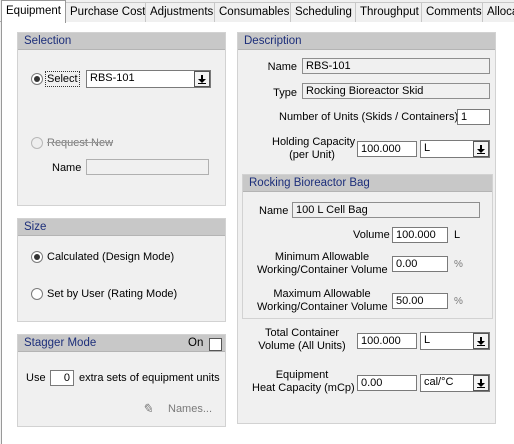 The height and width of the screenshot is (444, 514). Describe the element at coordinates (149, 378) in the screenshot. I see `extra-sets-label: extra sets of equipment units` at that location.